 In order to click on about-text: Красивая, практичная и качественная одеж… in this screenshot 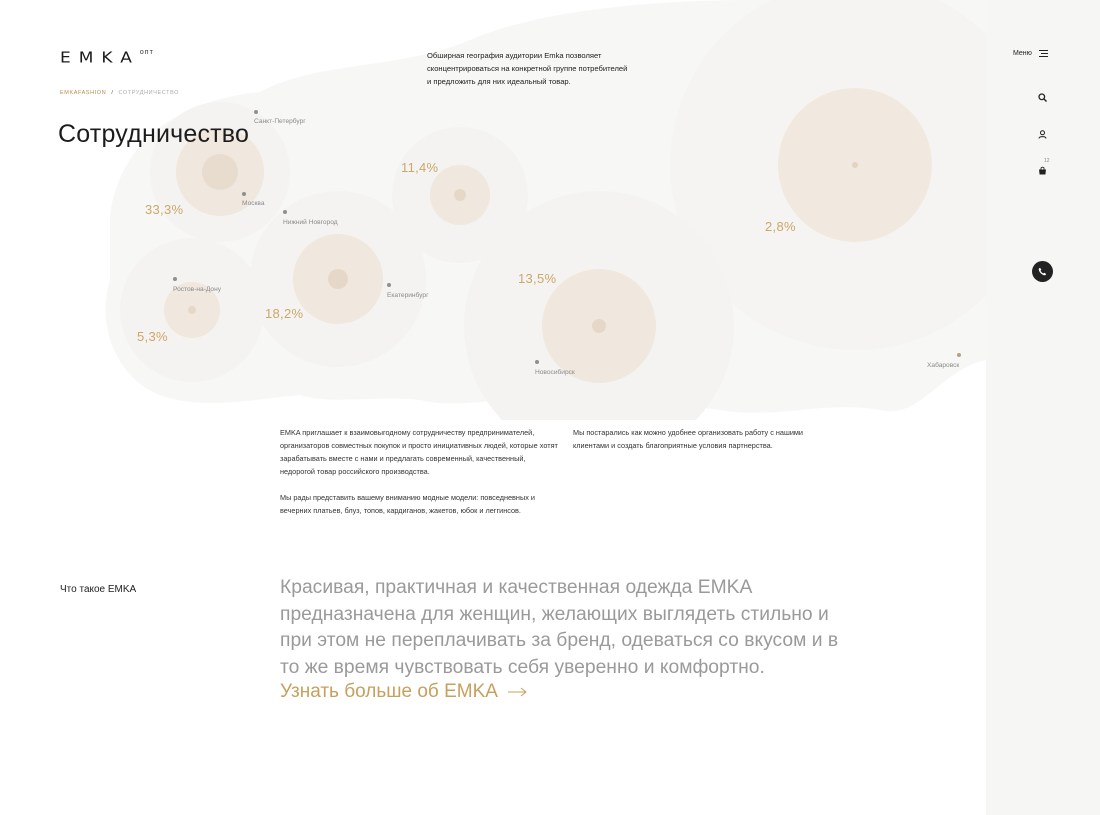, I will do `click(559, 627)`.